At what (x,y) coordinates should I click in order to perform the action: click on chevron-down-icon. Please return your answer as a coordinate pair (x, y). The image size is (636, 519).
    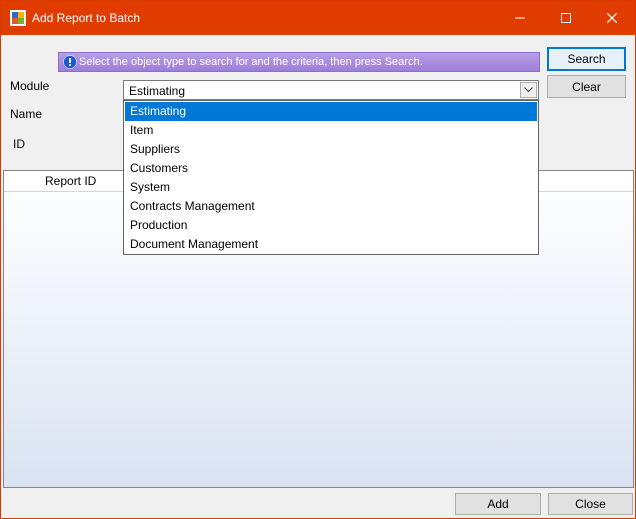
    Looking at the image, I should click on (528, 90).